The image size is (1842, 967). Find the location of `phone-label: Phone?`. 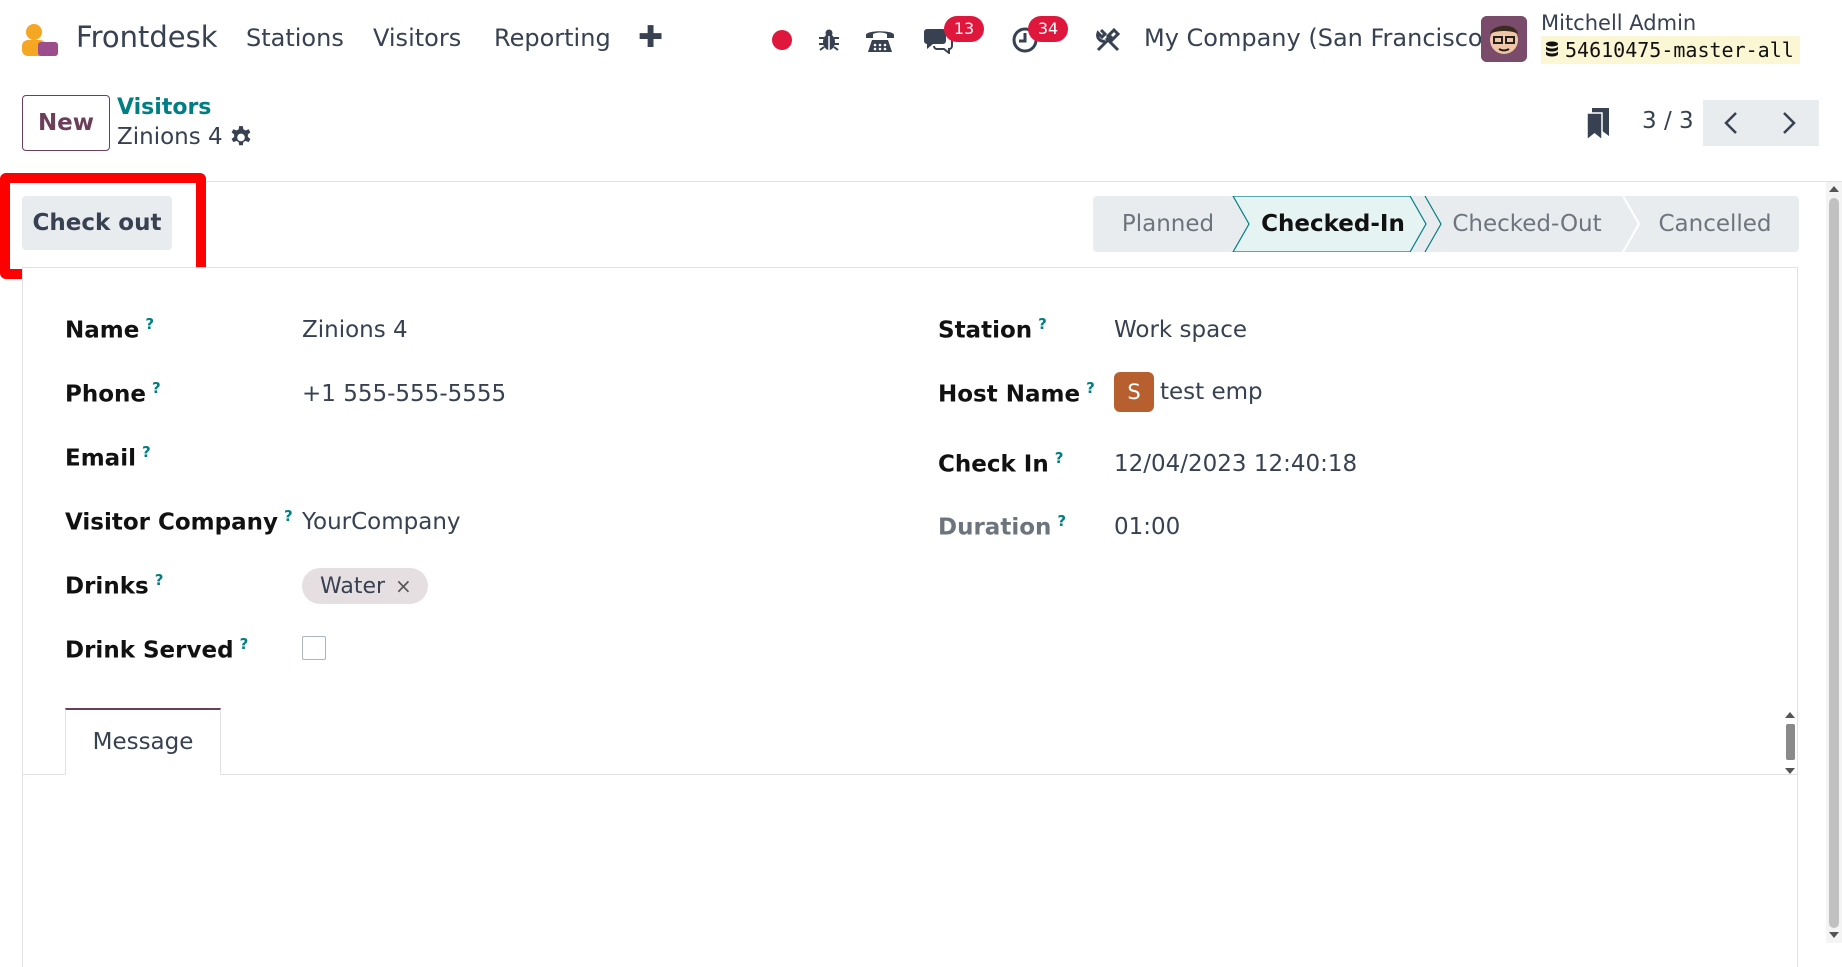

phone-label: Phone? is located at coordinates (113, 393).